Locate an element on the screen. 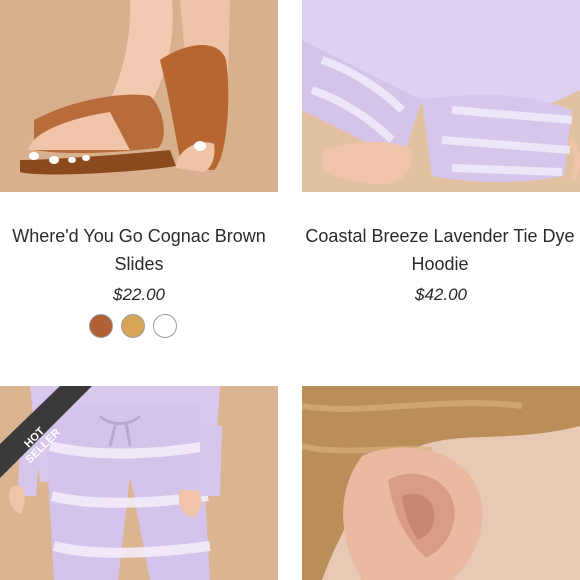 The width and height of the screenshot is (580, 580). swatch-tan is located at coordinates (133, 326).